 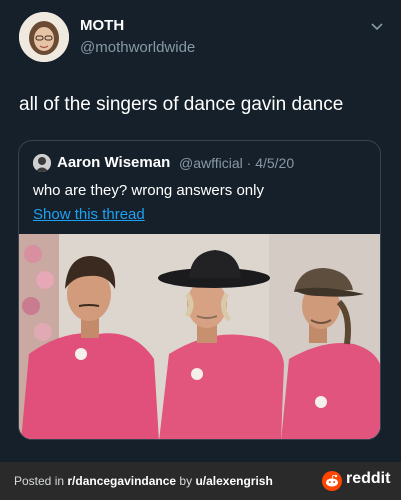 What do you see at coordinates (332, 481) in the screenshot?
I see `reddit-logo-icon` at bounding box center [332, 481].